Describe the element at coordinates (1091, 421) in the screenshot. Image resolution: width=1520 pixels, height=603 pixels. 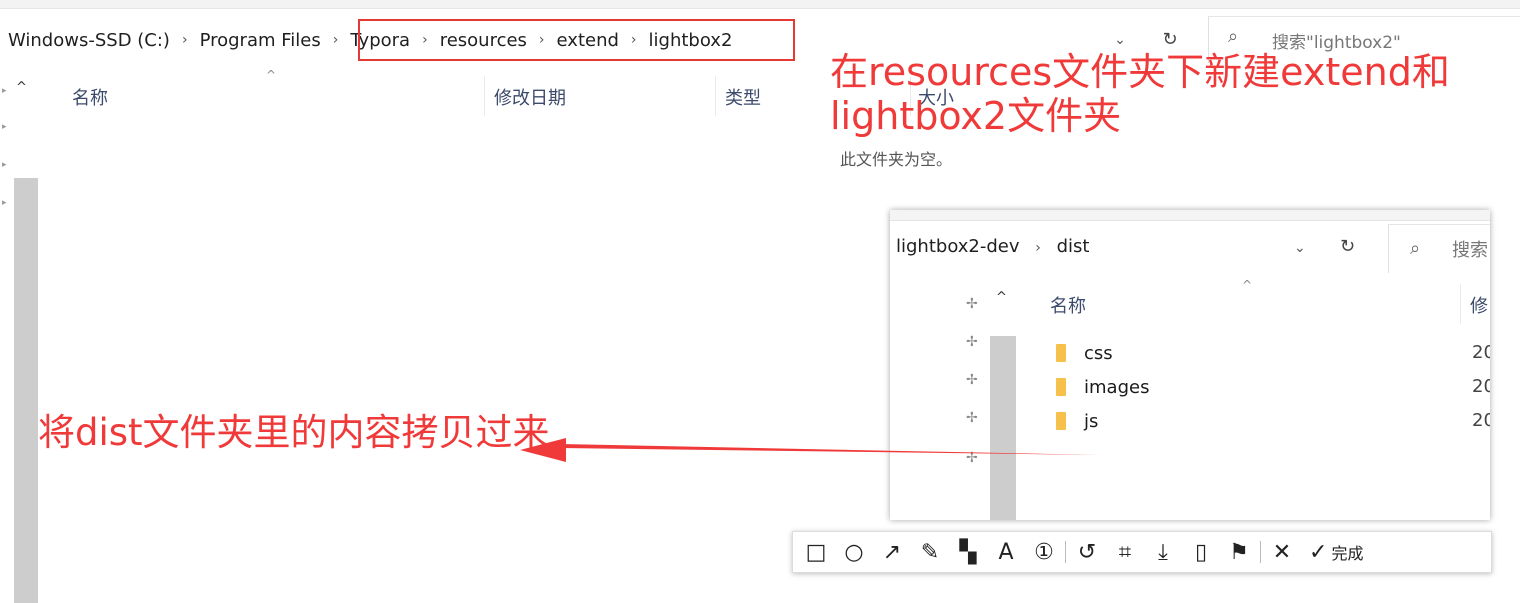
I see `file-name: js` at that location.